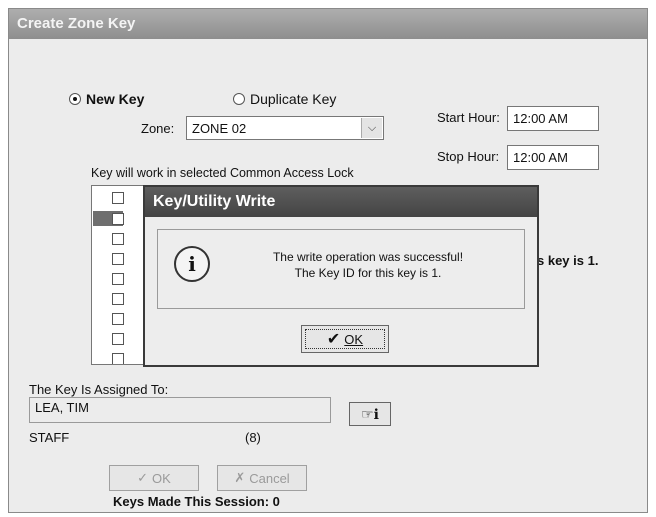 The width and height of the screenshot is (656, 517). Describe the element at coordinates (240, 477) in the screenshot. I see `cancel-x-icon: ✗` at that location.